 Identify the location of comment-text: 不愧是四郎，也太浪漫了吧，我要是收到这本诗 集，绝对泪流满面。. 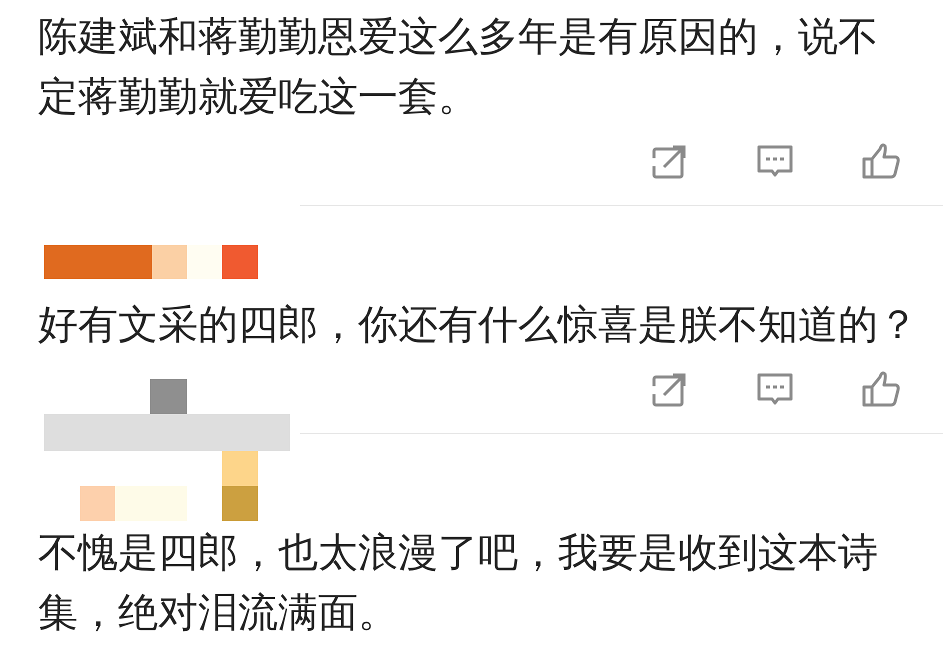
(458, 583).